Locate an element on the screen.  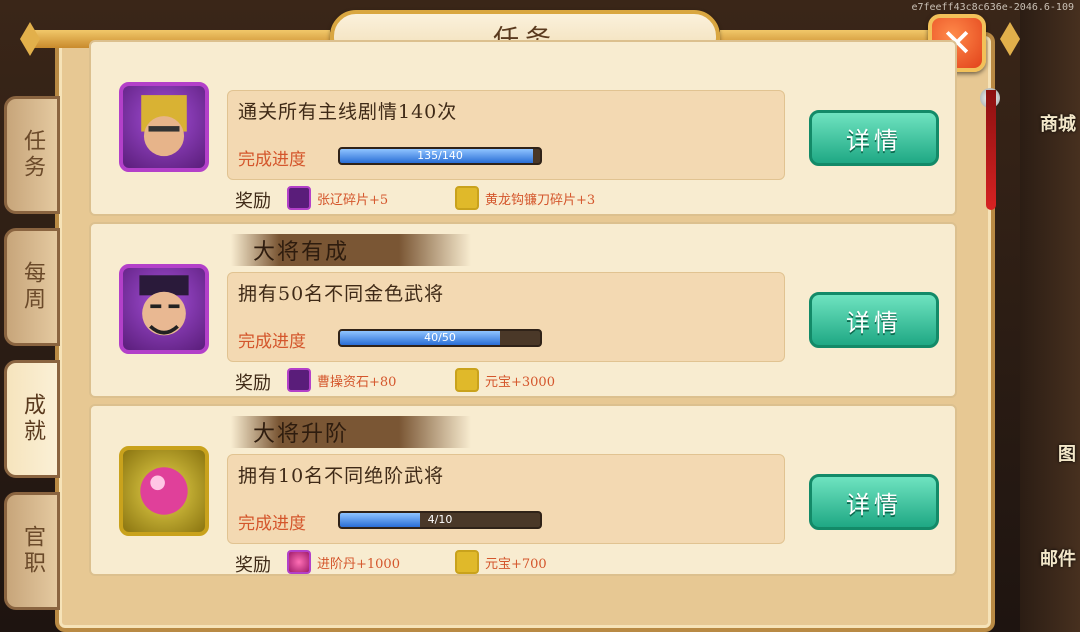
reward-text: 曹操资石+80 is located at coordinates (357, 382).